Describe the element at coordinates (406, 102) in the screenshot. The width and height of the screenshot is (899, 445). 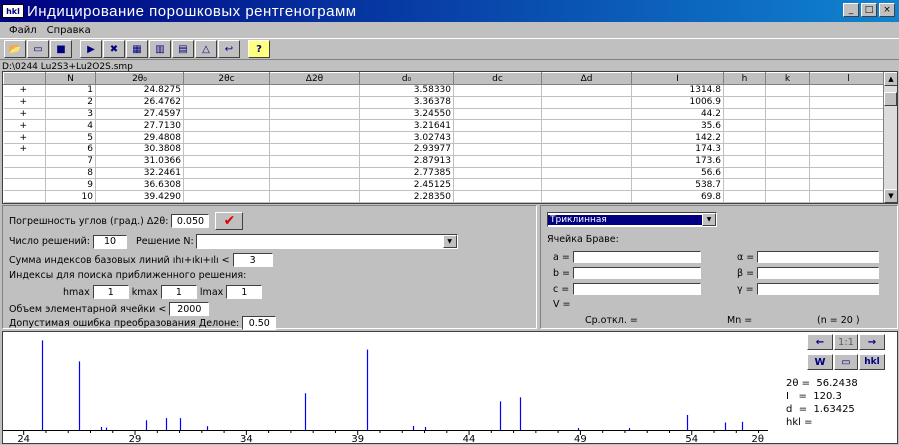
I see `row-d: 3.36378` at that location.